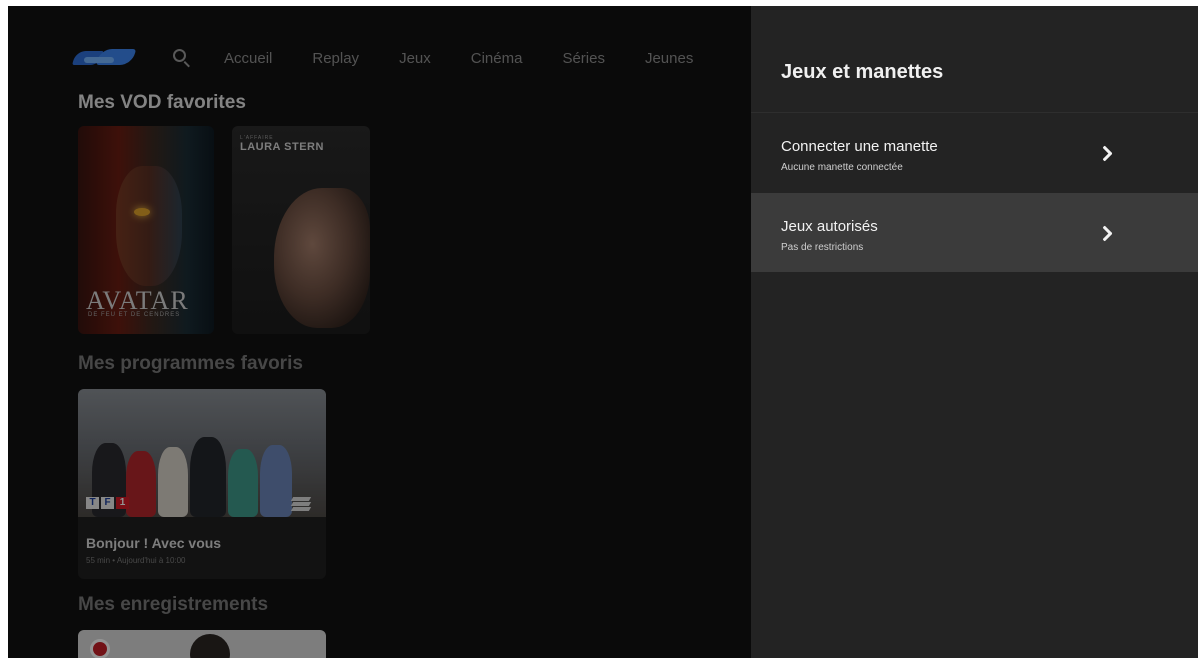  I want to click on menu-item-subtitle: Aucune manette connectée, so click(842, 167).